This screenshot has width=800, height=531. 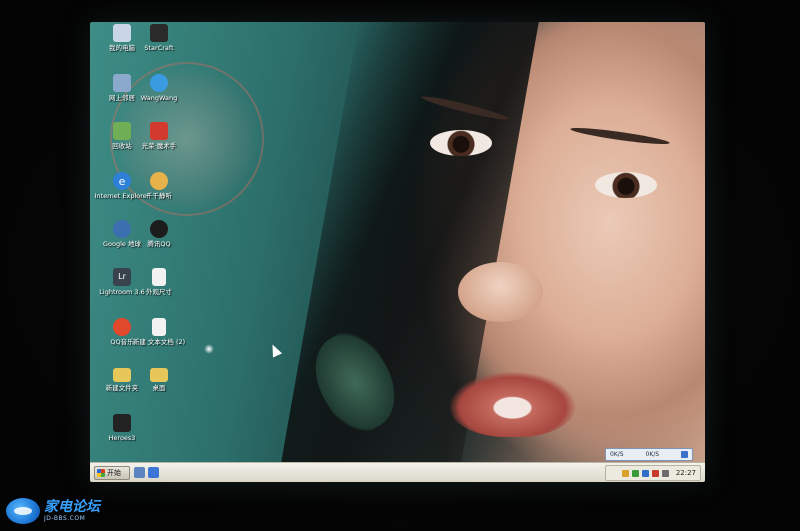 I want to click on desktop-icon-text-file: 新建 文本文档 (2), so click(x=159, y=340).